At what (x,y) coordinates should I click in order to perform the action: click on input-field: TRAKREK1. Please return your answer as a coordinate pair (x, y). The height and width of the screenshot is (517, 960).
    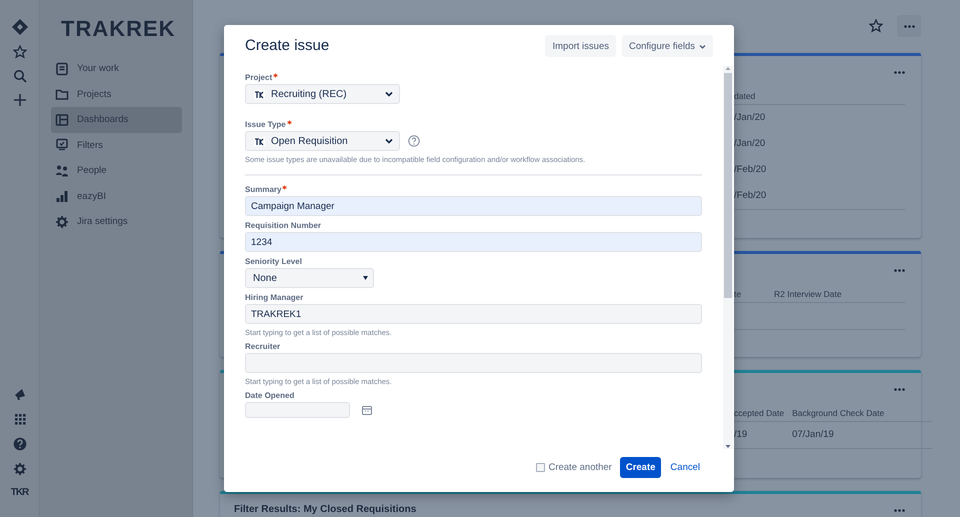
    Looking at the image, I should click on (473, 314).